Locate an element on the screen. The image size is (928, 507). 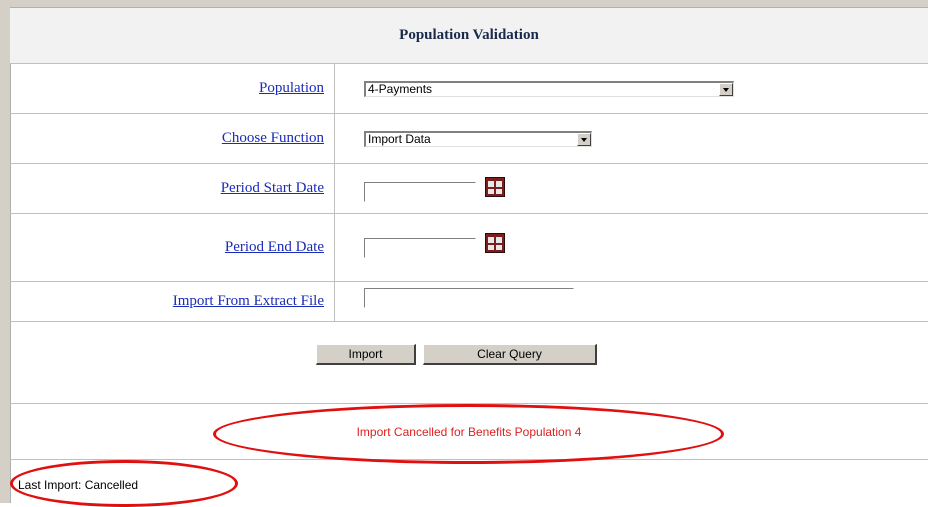
period-end-row: Period End Date is located at coordinates (469, 248).